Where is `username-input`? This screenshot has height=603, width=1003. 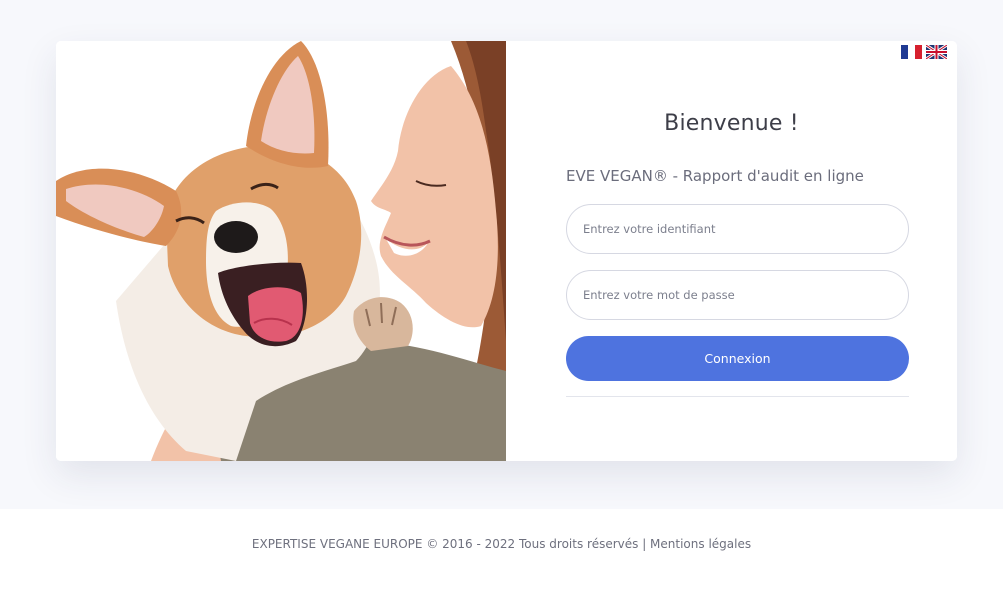
username-input is located at coordinates (737, 229).